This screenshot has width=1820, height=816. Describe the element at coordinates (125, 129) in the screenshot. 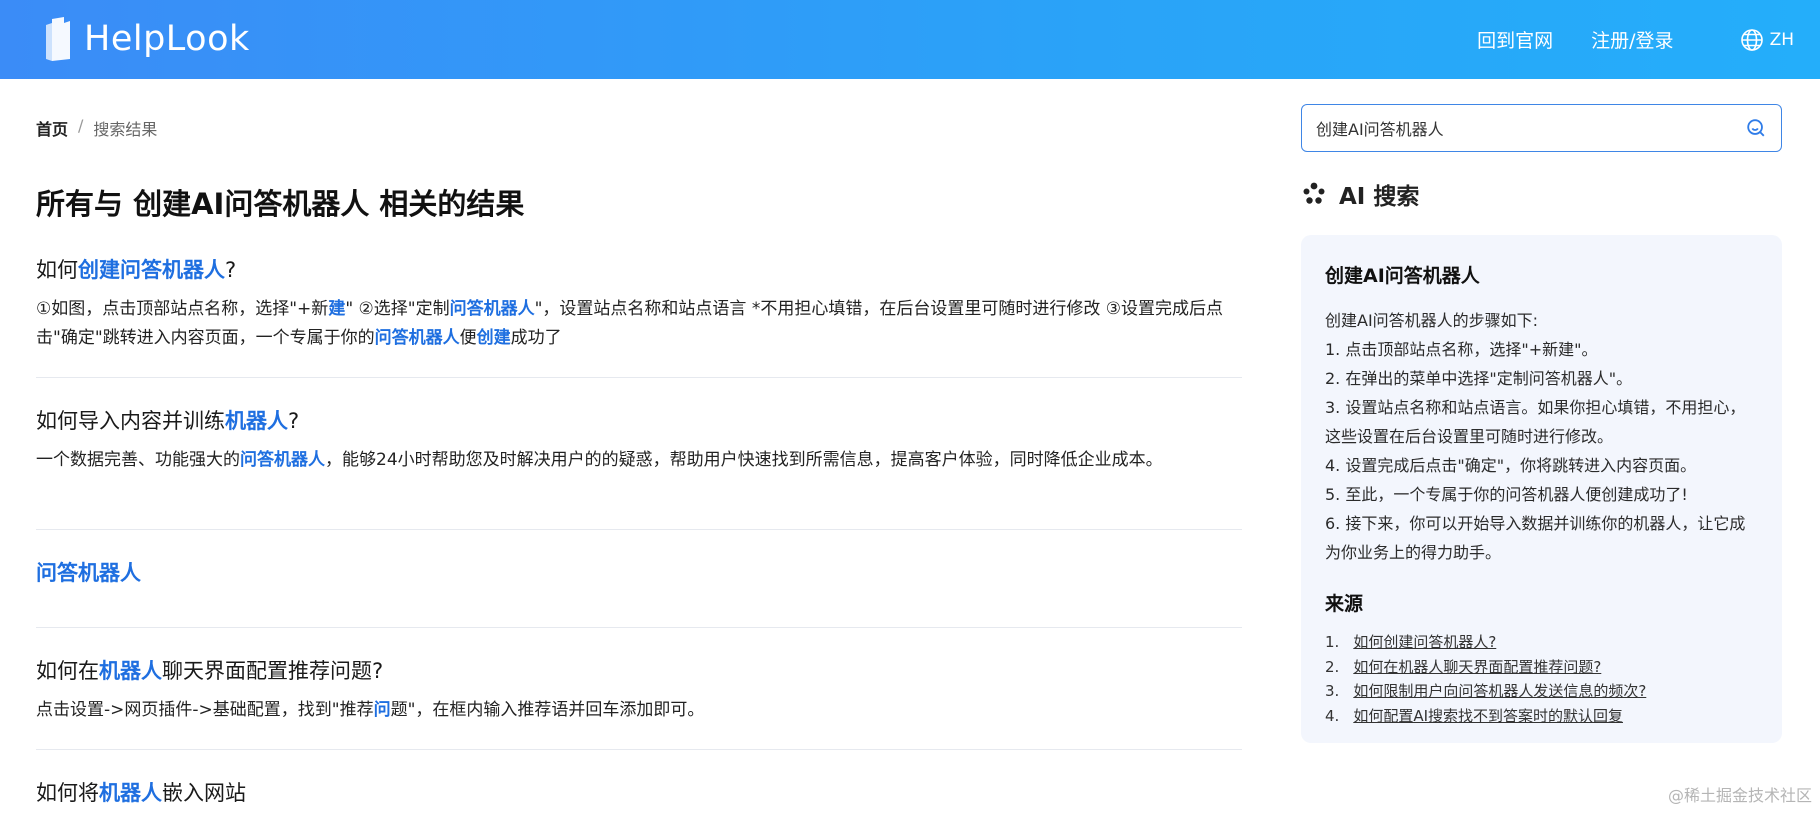

I see `breadcrumb-current: 搜索结果` at that location.